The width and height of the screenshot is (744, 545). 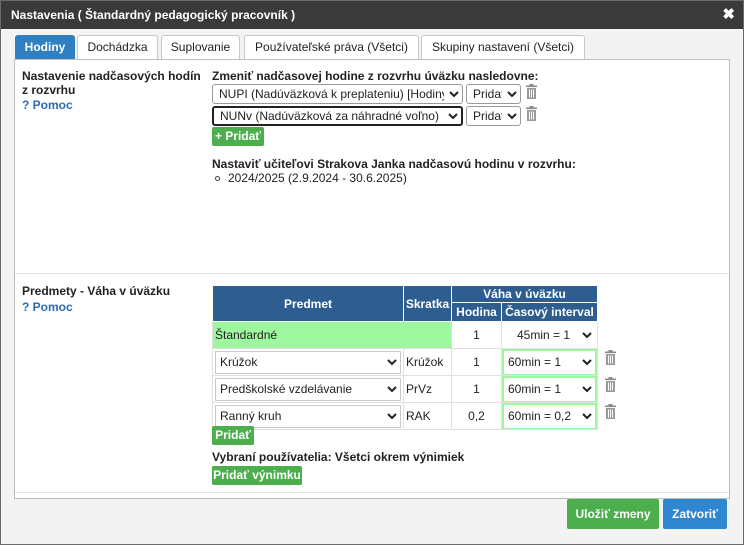 I want to click on overtime-section-label-line2: z rozvrhu, so click(x=49, y=90).